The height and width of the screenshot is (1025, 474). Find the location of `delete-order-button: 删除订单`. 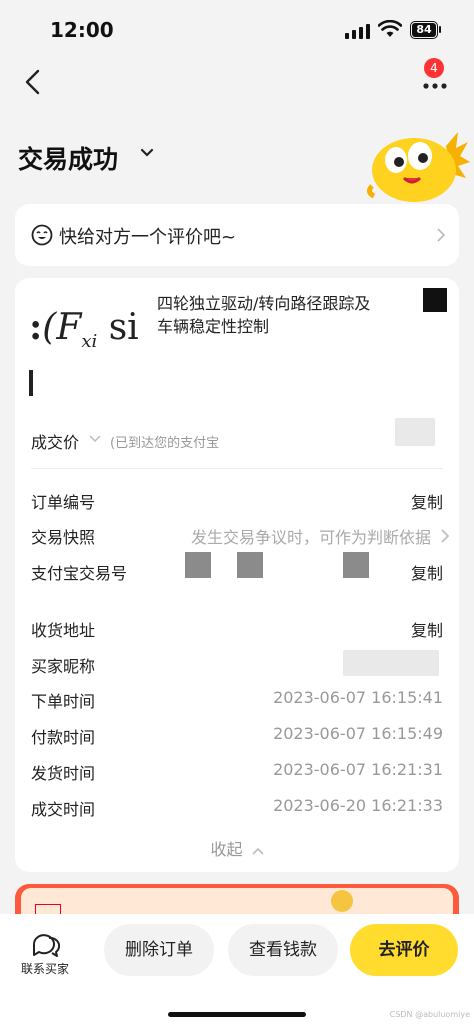

delete-order-button: 删除订单 is located at coordinates (159, 950).